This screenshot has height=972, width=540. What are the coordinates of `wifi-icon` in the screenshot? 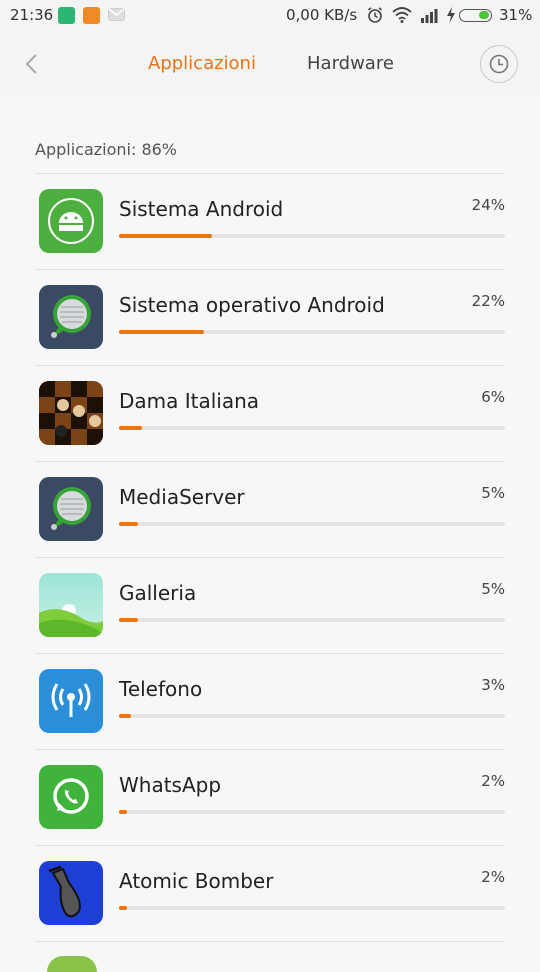 It's located at (402, 15).